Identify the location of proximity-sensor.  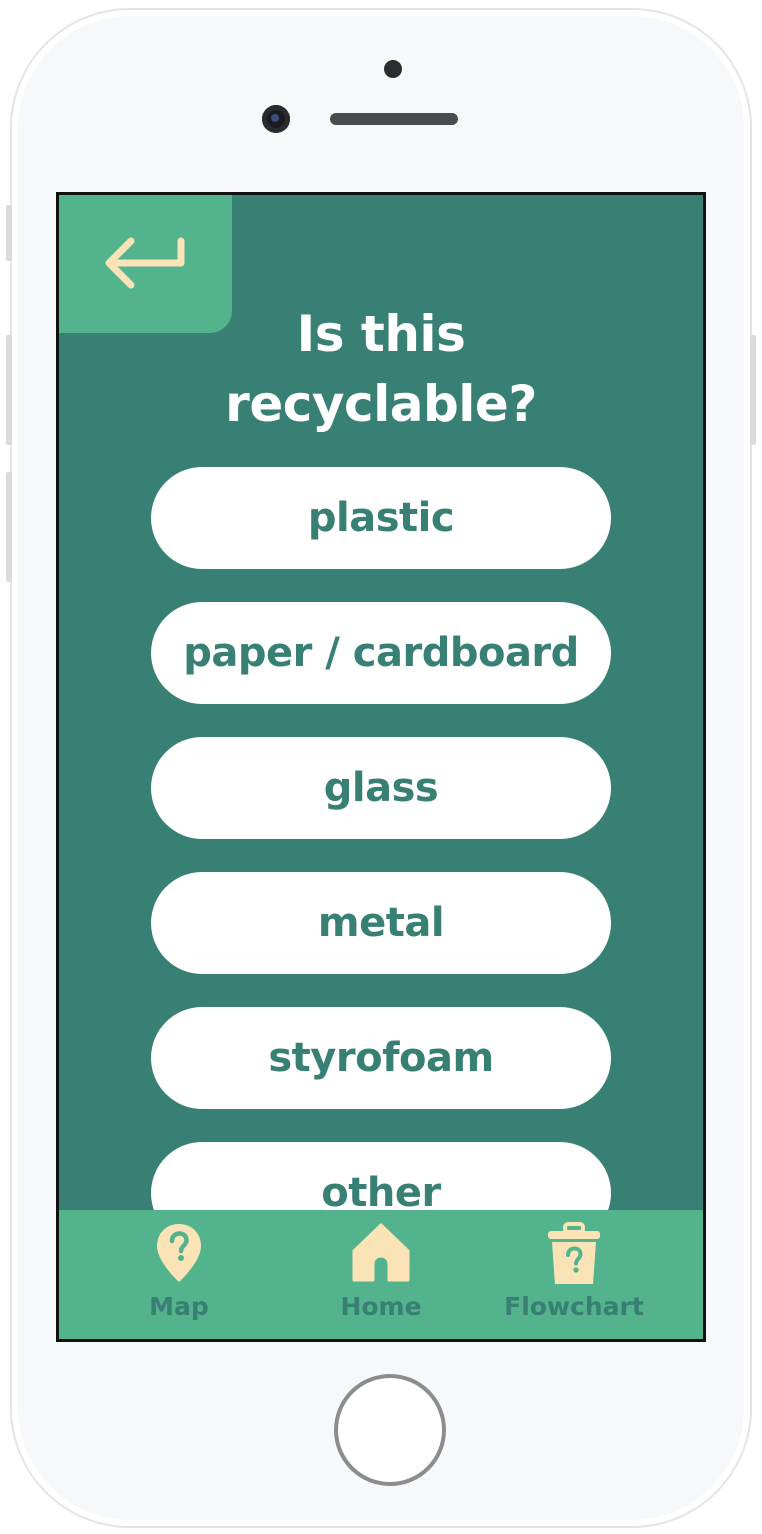
(393, 69).